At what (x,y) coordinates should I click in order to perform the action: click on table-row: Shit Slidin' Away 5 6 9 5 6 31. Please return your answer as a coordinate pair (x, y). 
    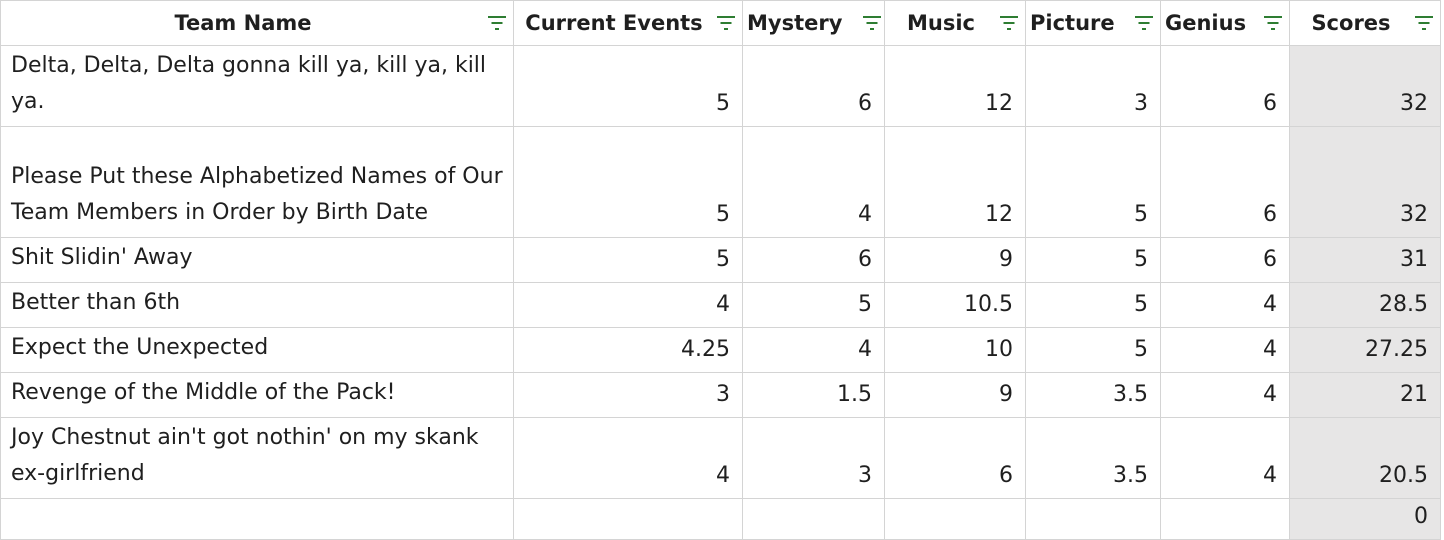
    Looking at the image, I should click on (720, 260).